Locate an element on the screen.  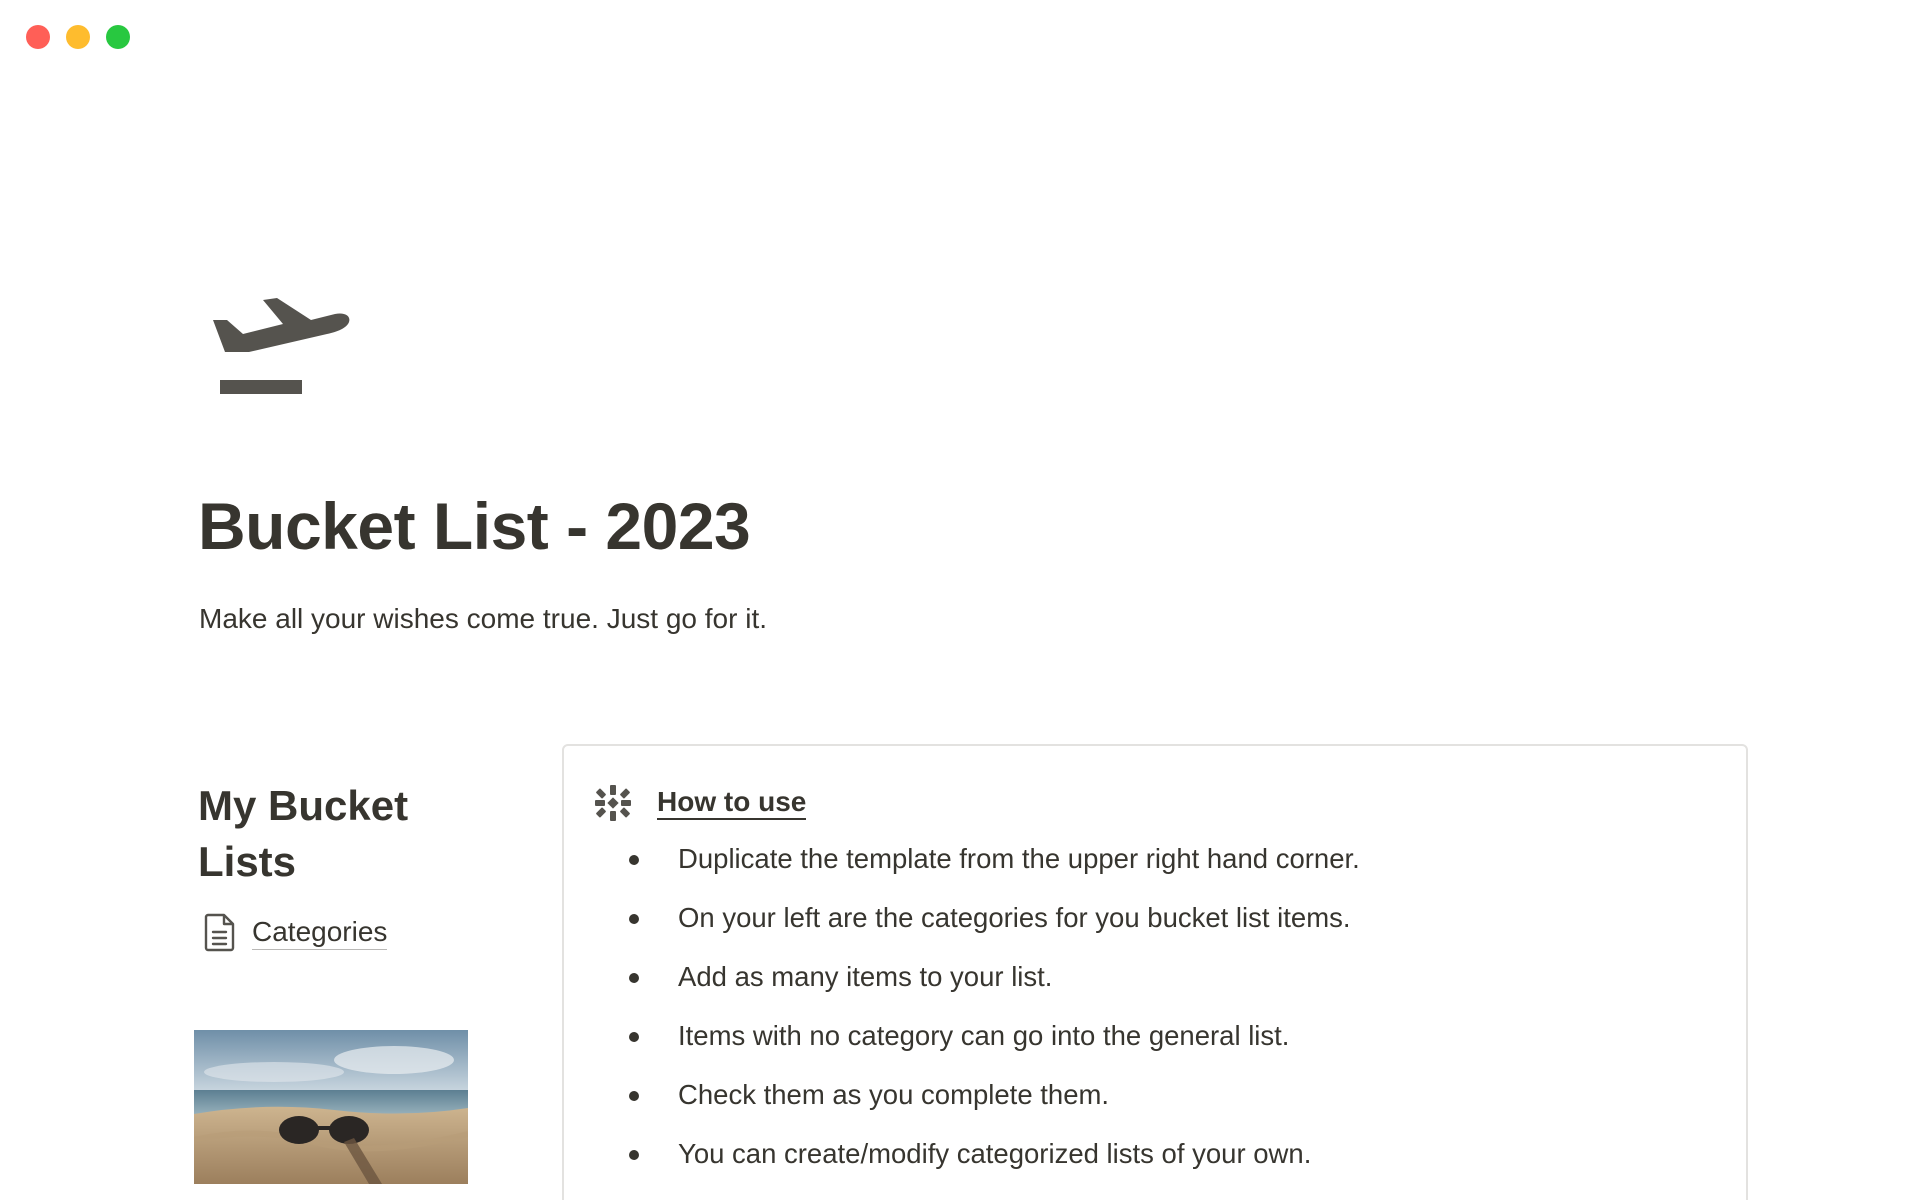
minimize-window-button is located at coordinates (78, 37).